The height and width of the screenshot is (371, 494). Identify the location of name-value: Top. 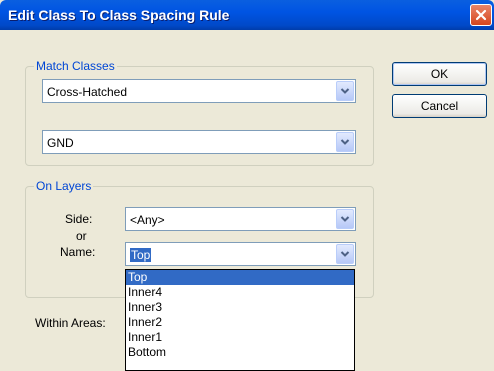
(141, 255).